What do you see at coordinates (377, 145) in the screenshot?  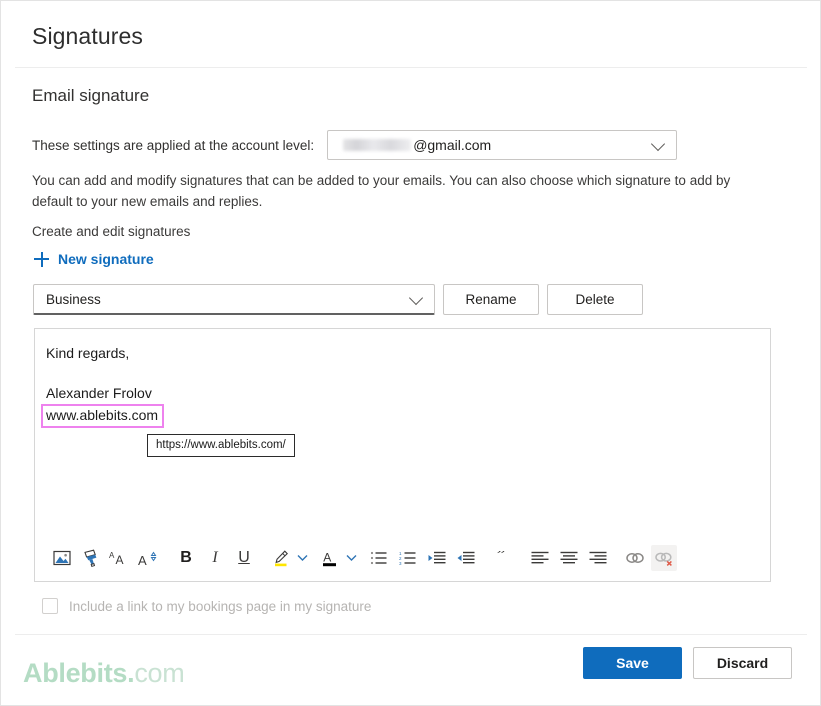 I see `redacted-email-prefix` at bounding box center [377, 145].